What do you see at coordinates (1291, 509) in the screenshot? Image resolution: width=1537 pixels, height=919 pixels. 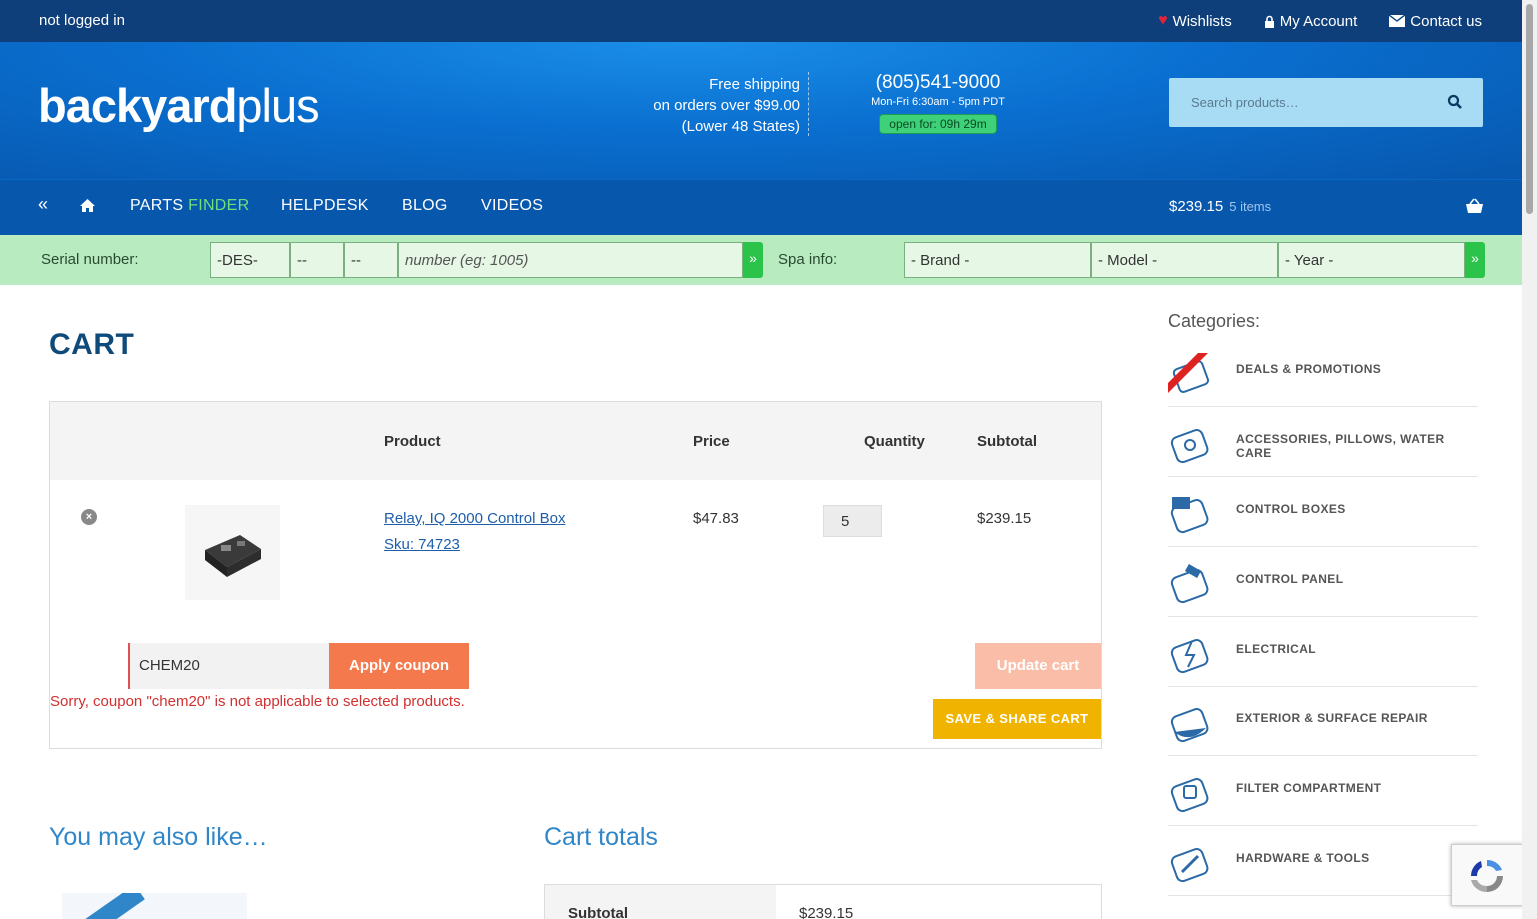 I see `category-label: CONTROL BOXES` at bounding box center [1291, 509].